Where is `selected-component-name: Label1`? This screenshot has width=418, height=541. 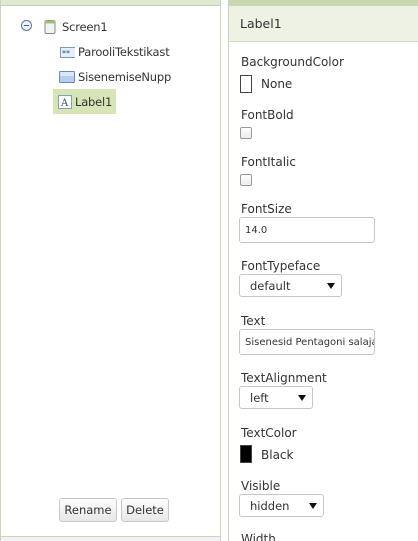
selected-component-name: Label1 is located at coordinates (261, 23).